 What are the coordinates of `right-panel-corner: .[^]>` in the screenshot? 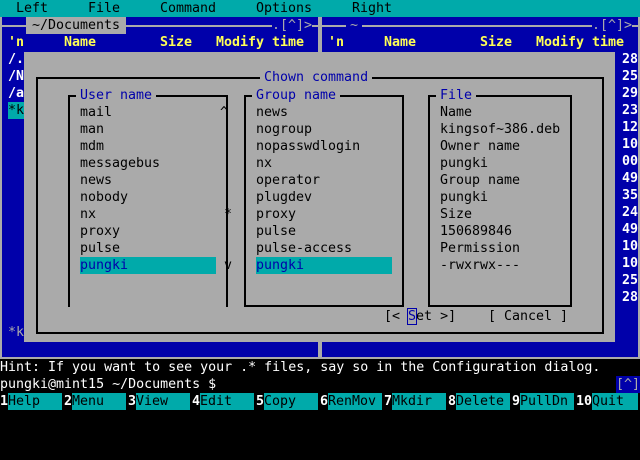 It's located at (612, 25).